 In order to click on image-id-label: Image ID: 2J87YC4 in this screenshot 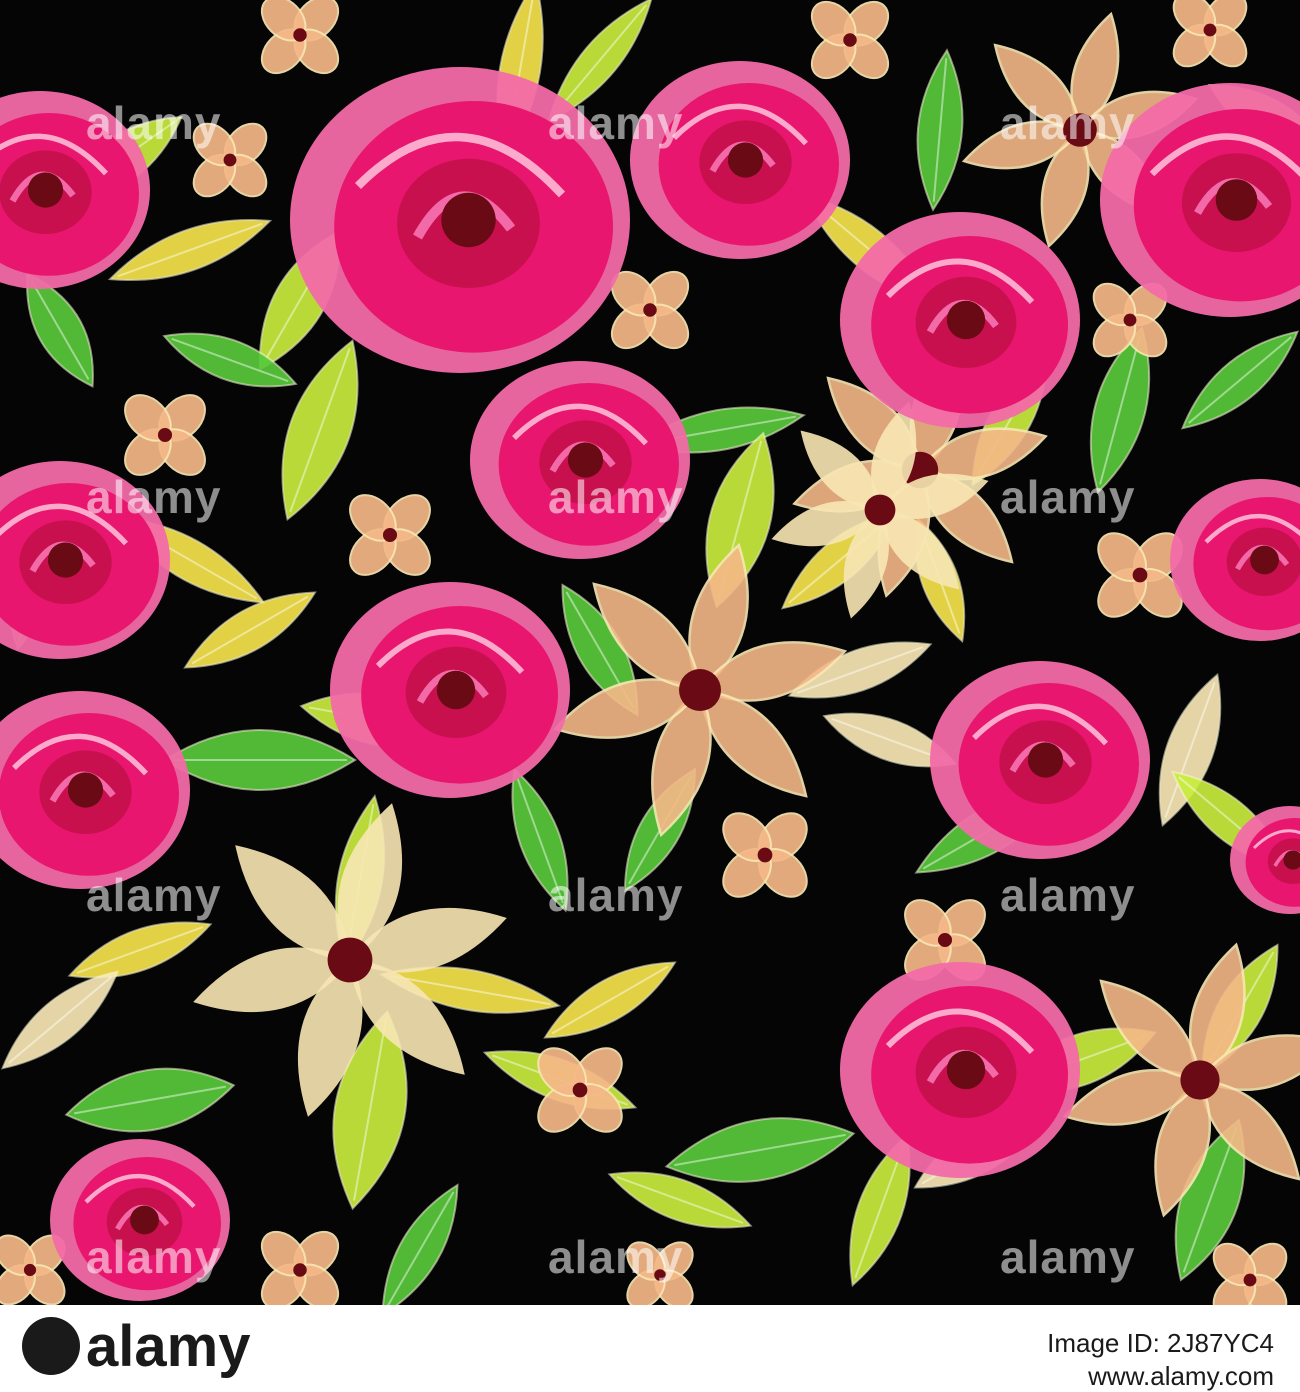, I will do `click(1160, 1343)`.